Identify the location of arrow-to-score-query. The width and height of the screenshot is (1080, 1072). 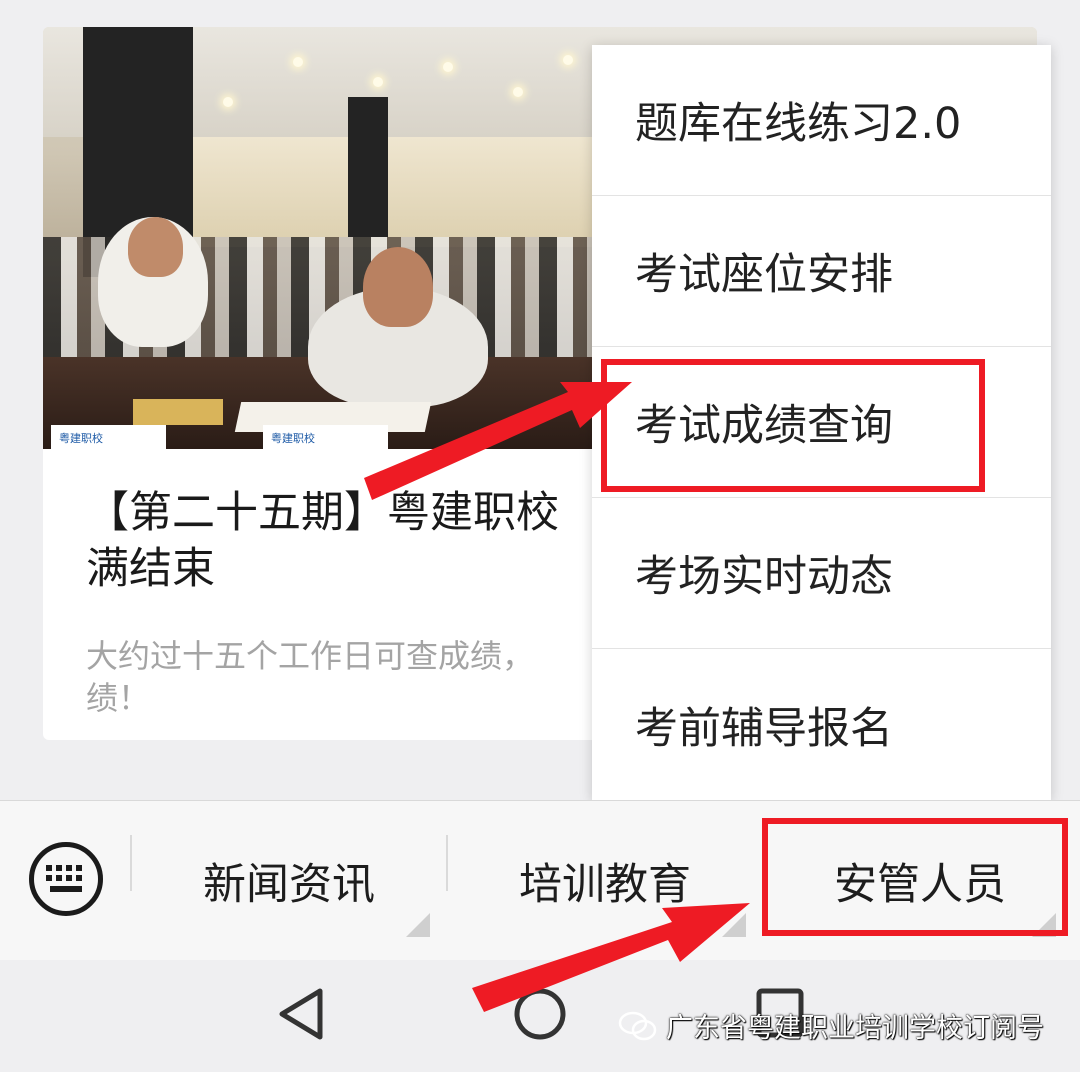
(498, 441).